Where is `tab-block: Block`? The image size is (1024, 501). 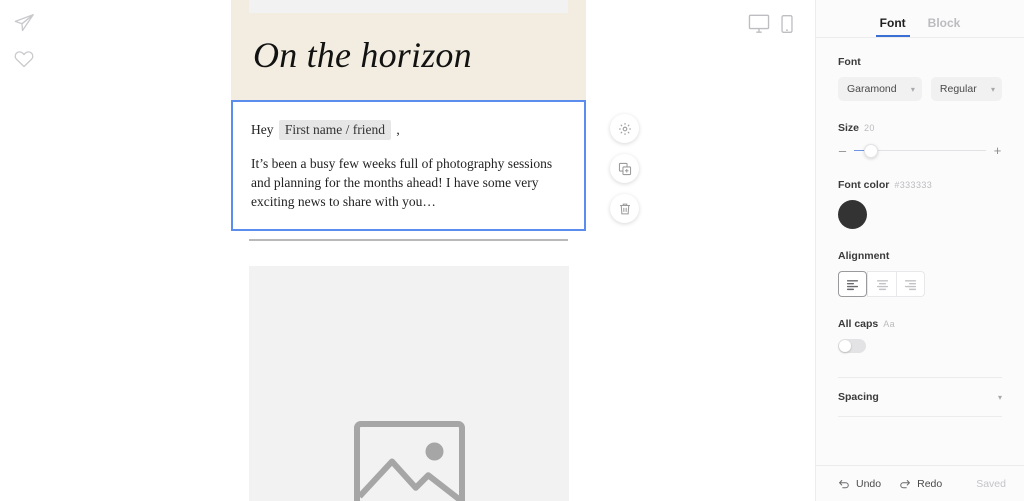
tab-block: Block is located at coordinates (944, 26).